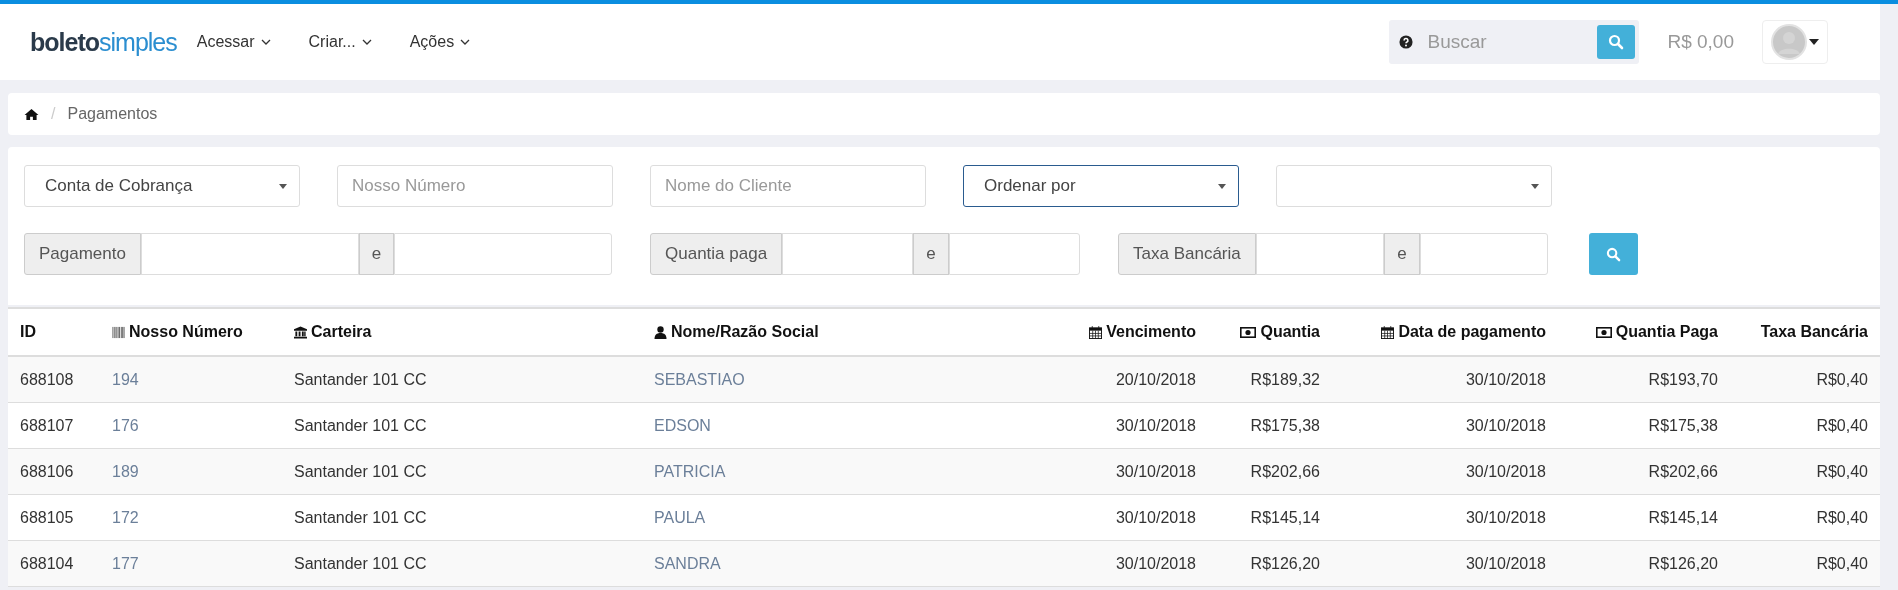 The image size is (1898, 590). I want to click on table-link: 177, so click(191, 563).